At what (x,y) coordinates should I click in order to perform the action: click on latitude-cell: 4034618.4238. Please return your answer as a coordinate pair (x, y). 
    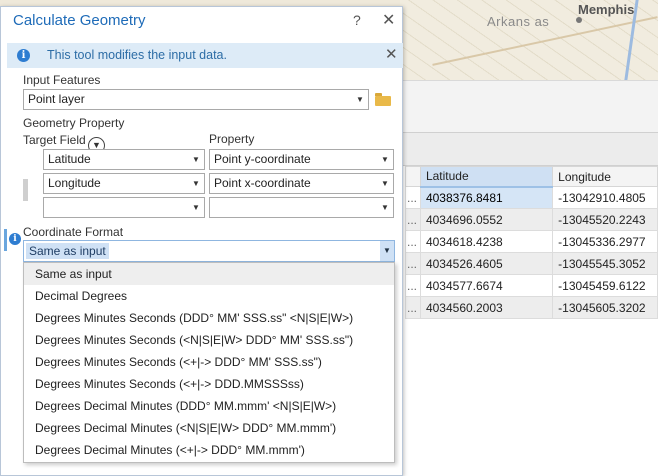
    Looking at the image, I should click on (486, 241).